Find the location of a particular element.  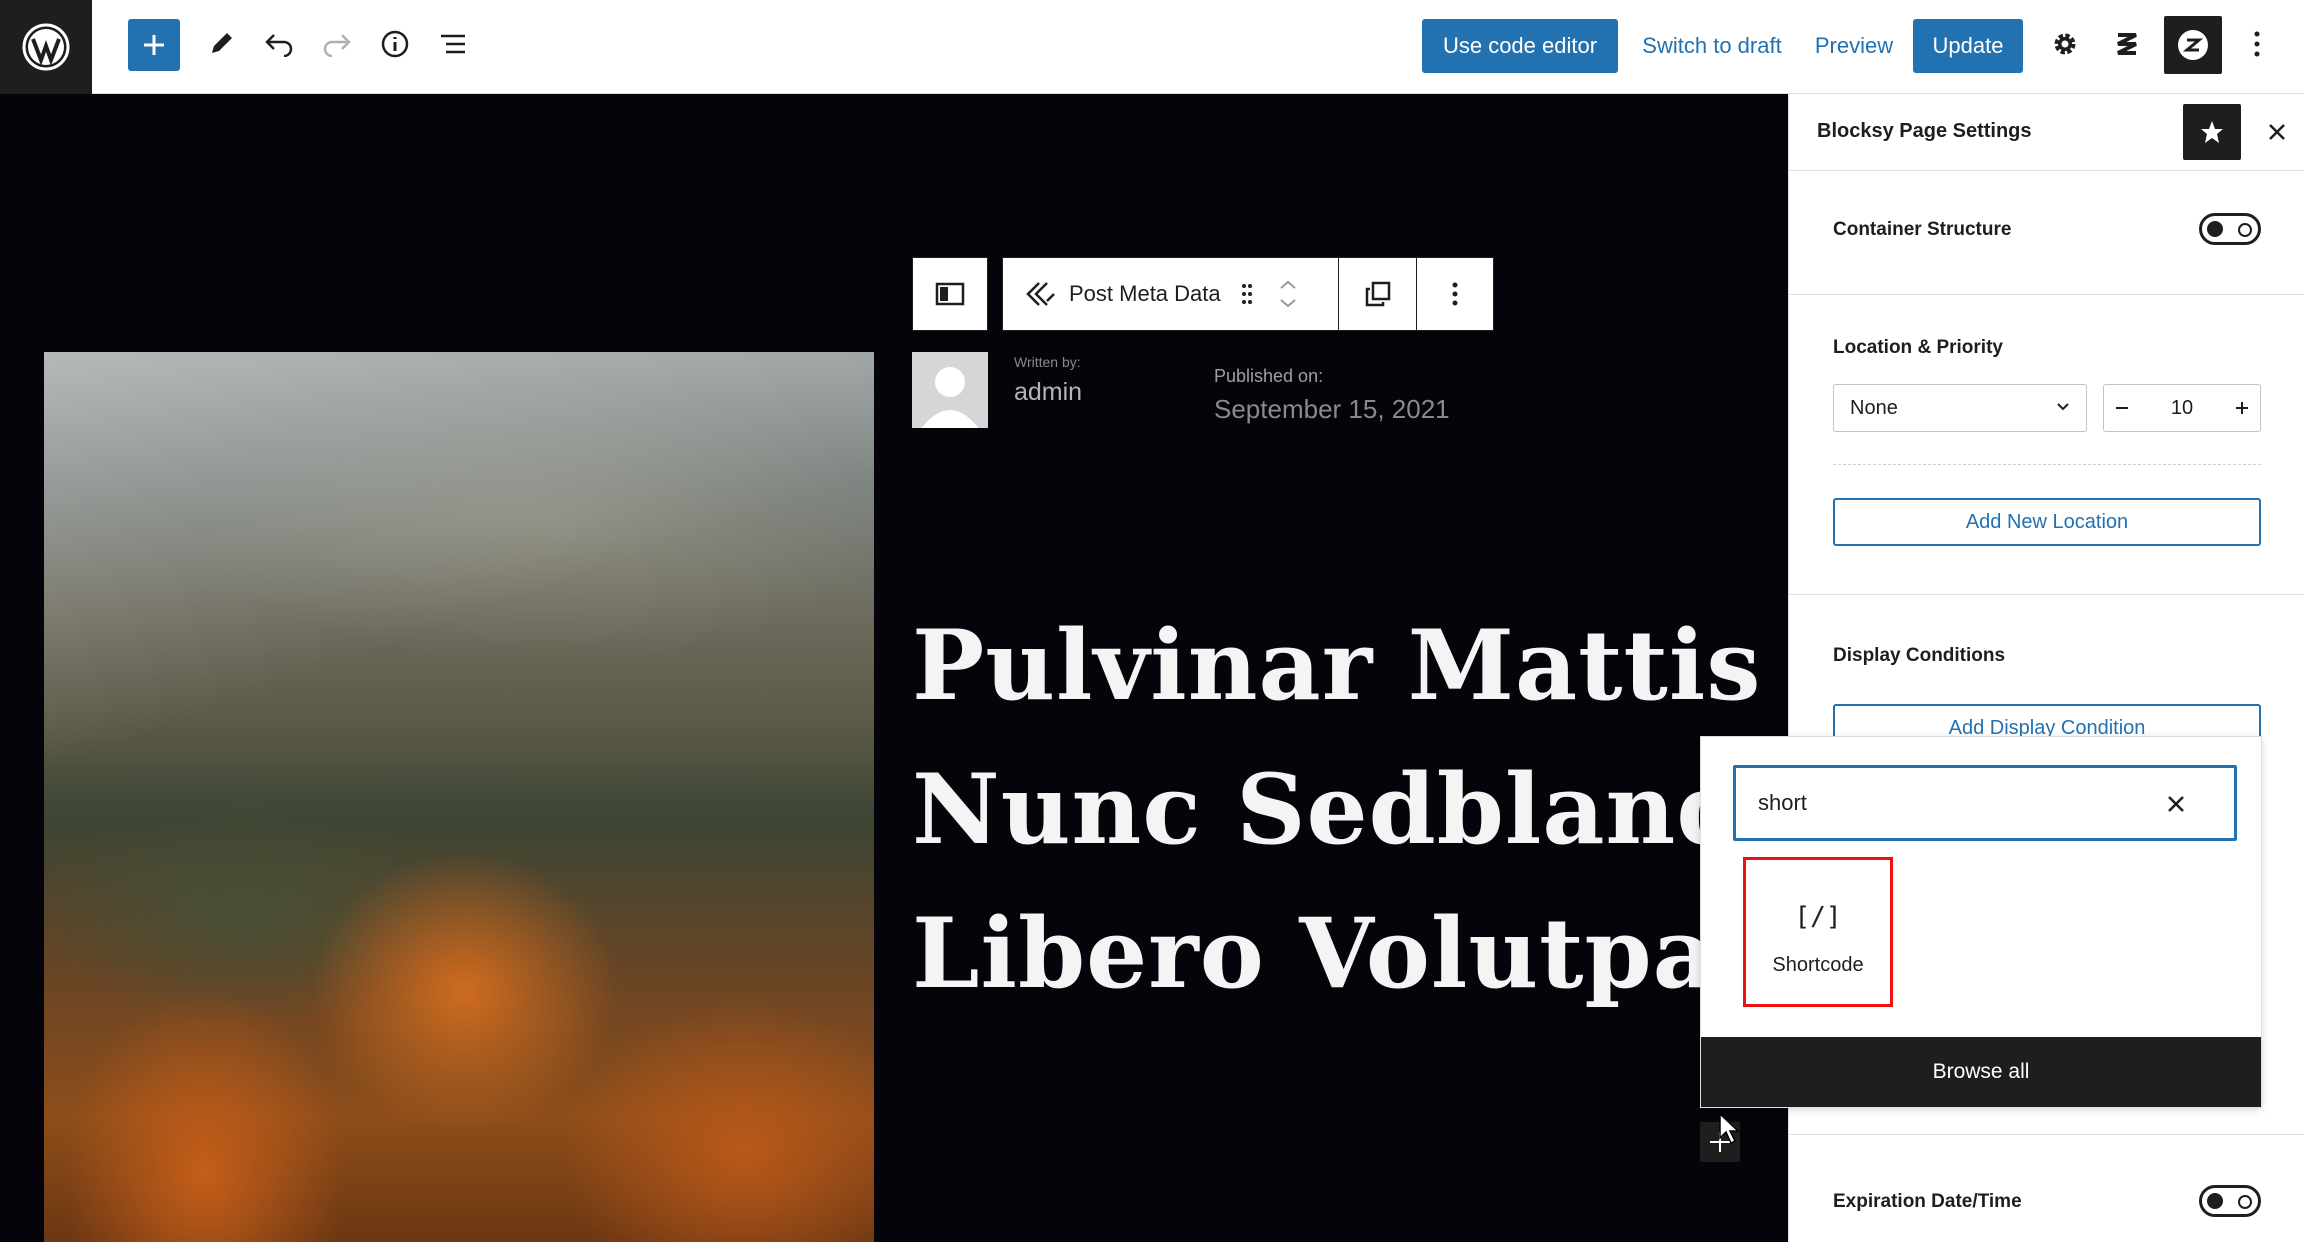

redo-icon is located at coordinates (337, 45).